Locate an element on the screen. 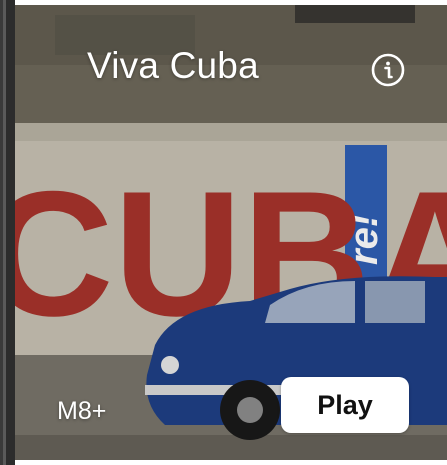  age-rating-label: M8+ is located at coordinates (82, 411).